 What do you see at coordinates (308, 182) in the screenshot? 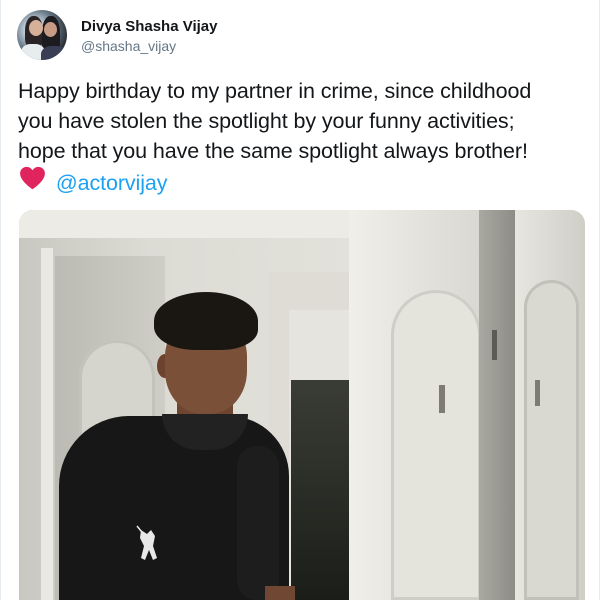
I see `mention-line: @actorvijay` at bounding box center [308, 182].